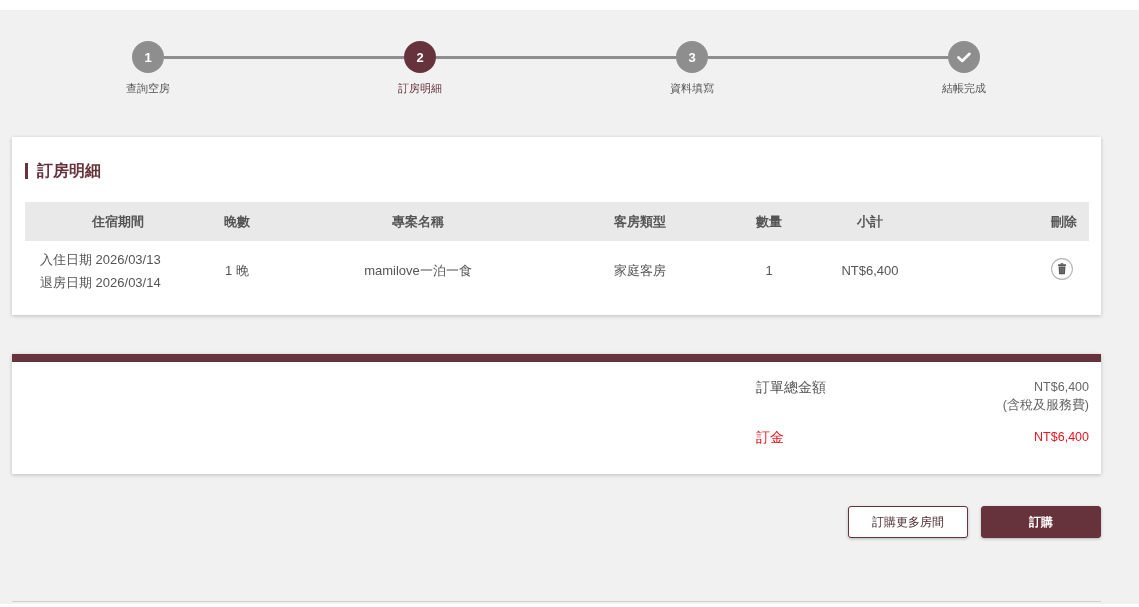 Image resolution: width=1139 pixels, height=607 pixels. What do you see at coordinates (237, 221) in the screenshot?
I see `column-header: 晚數` at bounding box center [237, 221].